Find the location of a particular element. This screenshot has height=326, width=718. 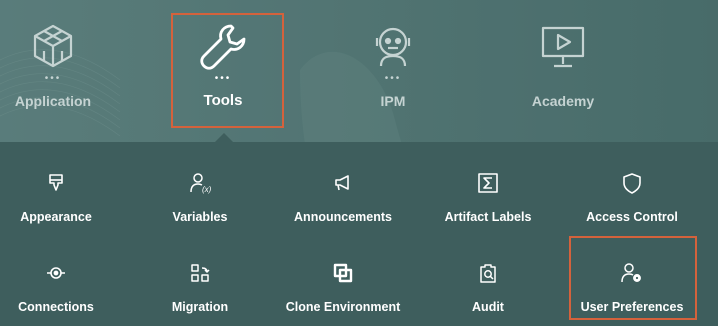

card-label: Migration is located at coordinates (200, 307).